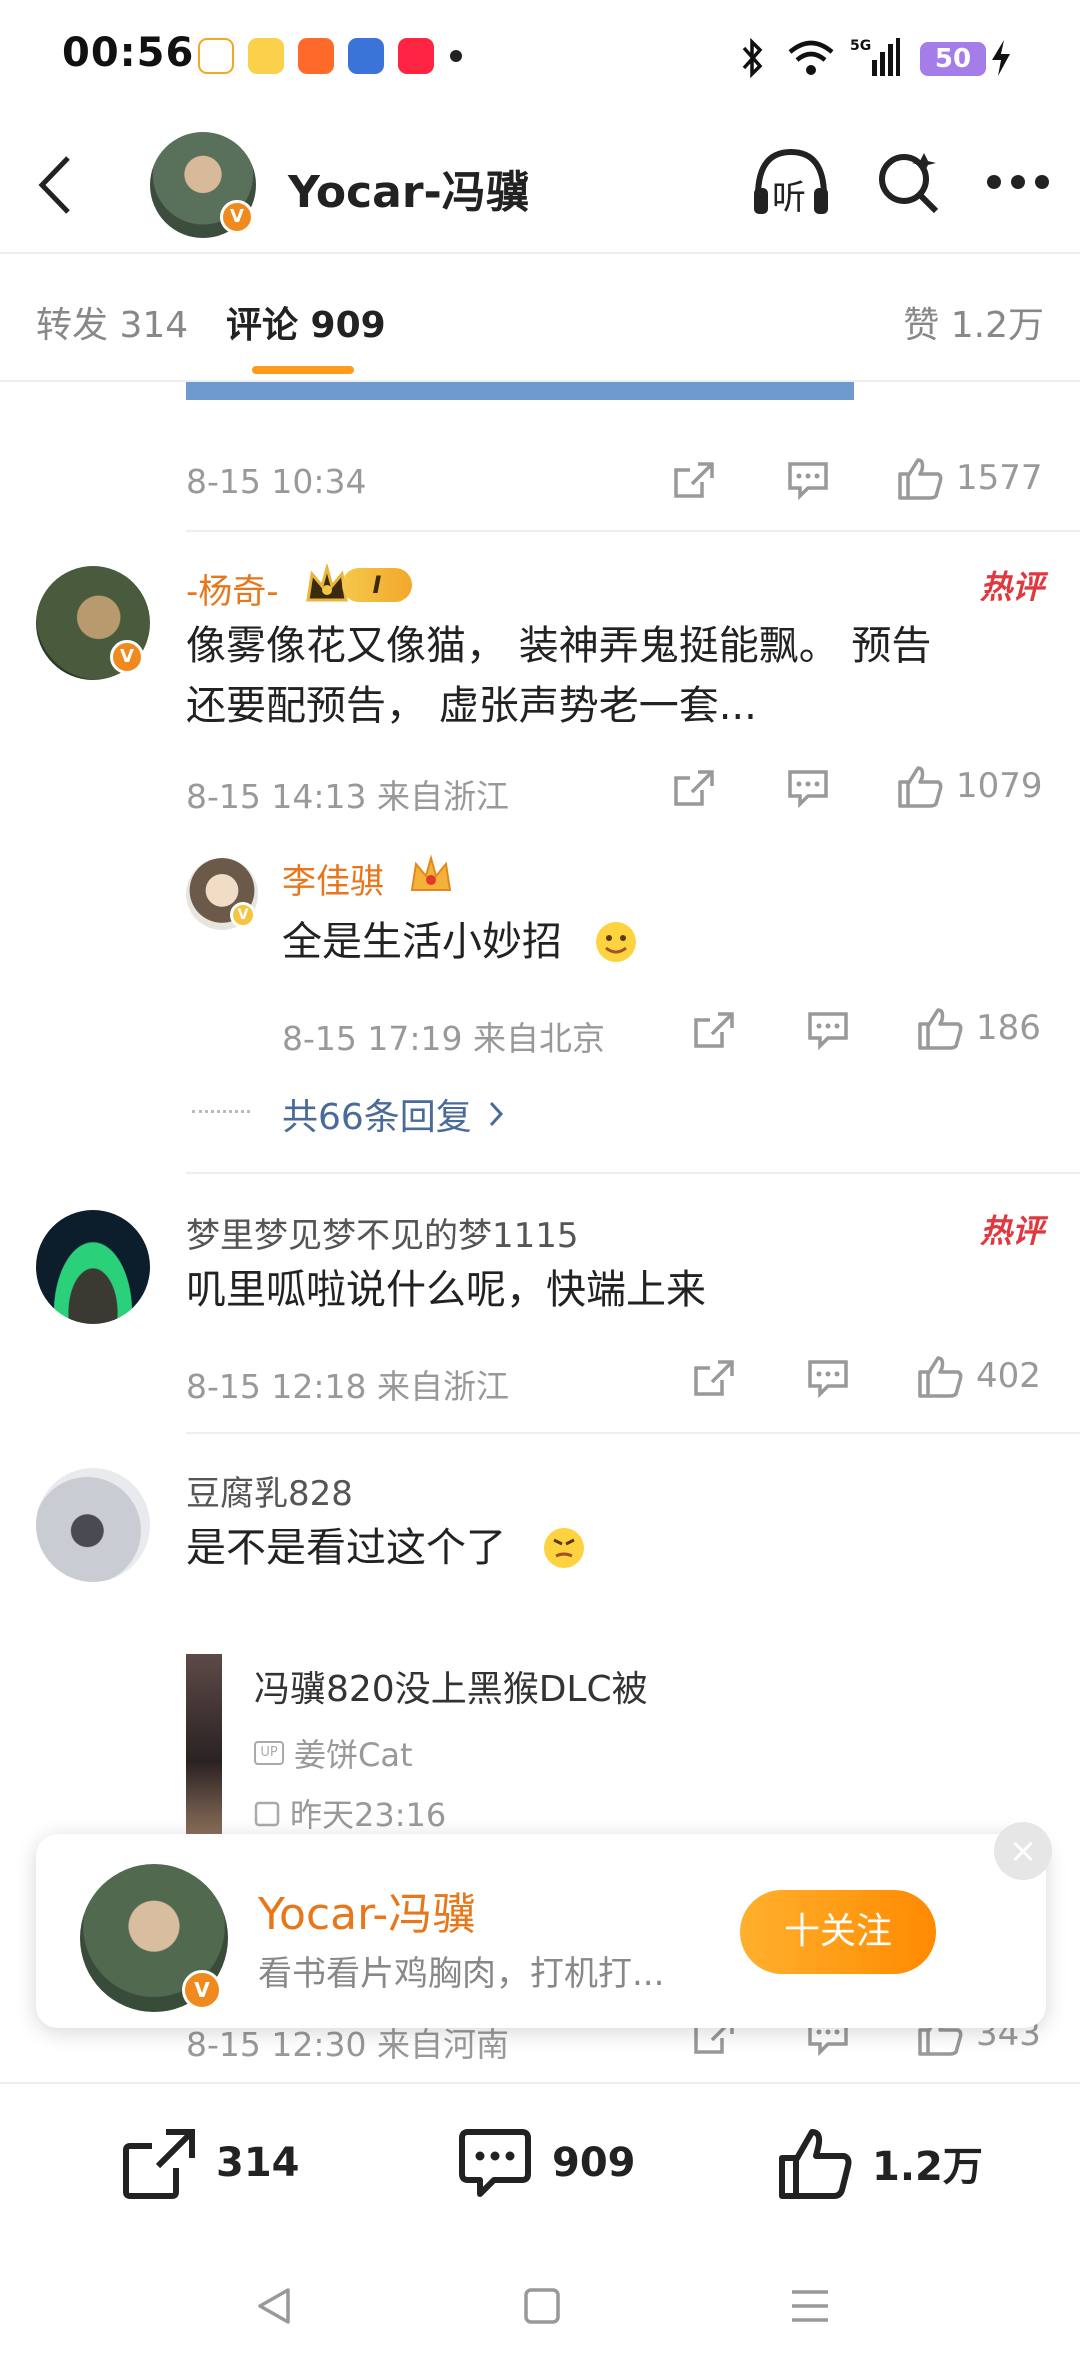  I want to click on level-badge: I, so click(377, 585).